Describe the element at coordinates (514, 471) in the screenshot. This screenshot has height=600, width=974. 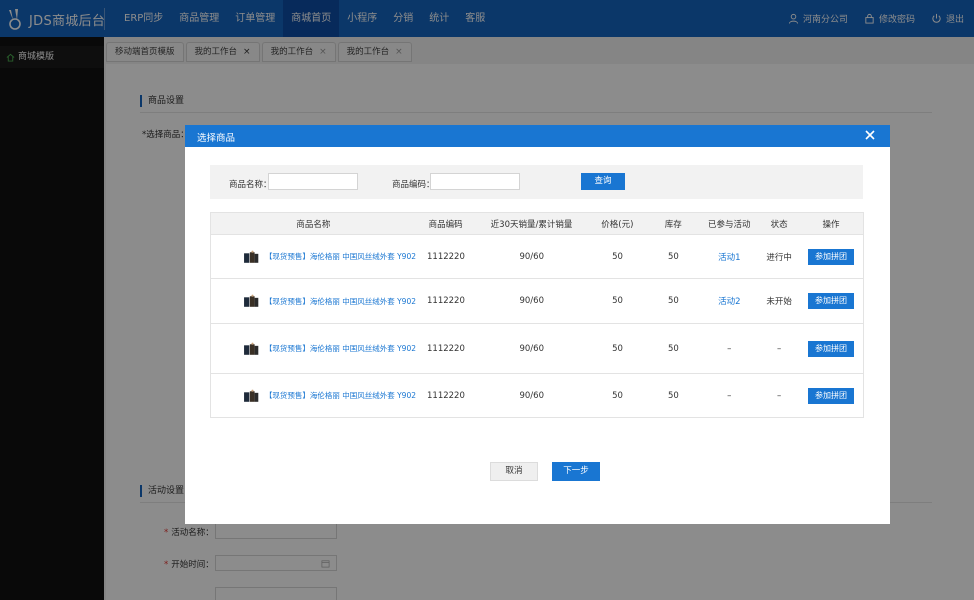
I see `cancel-button: 取消` at that location.